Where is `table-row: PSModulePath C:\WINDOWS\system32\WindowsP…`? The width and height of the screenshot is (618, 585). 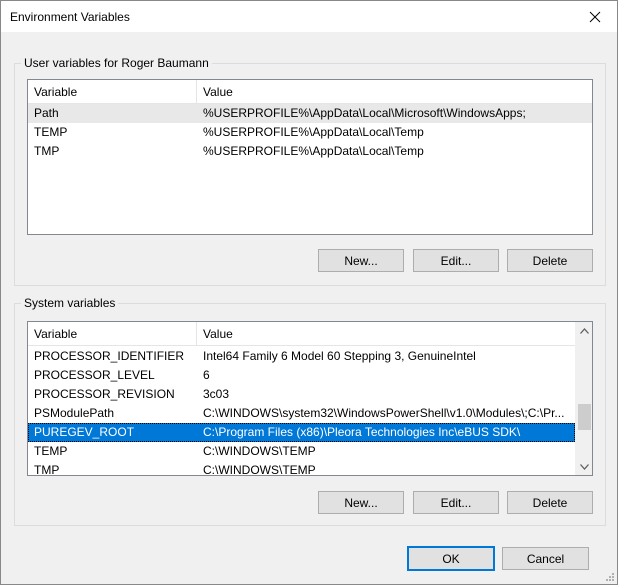 table-row: PSModulePath C:\WINDOWS\system32\WindowsP… is located at coordinates (301, 413).